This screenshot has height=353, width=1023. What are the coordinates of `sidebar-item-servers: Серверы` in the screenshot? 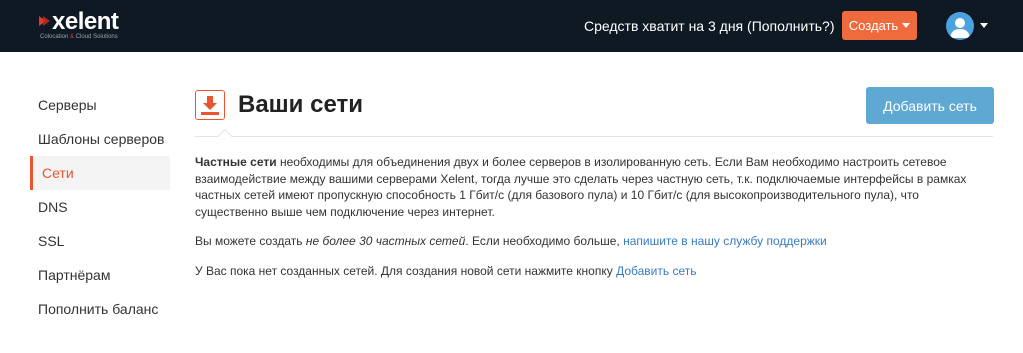 It's located at (100, 105).